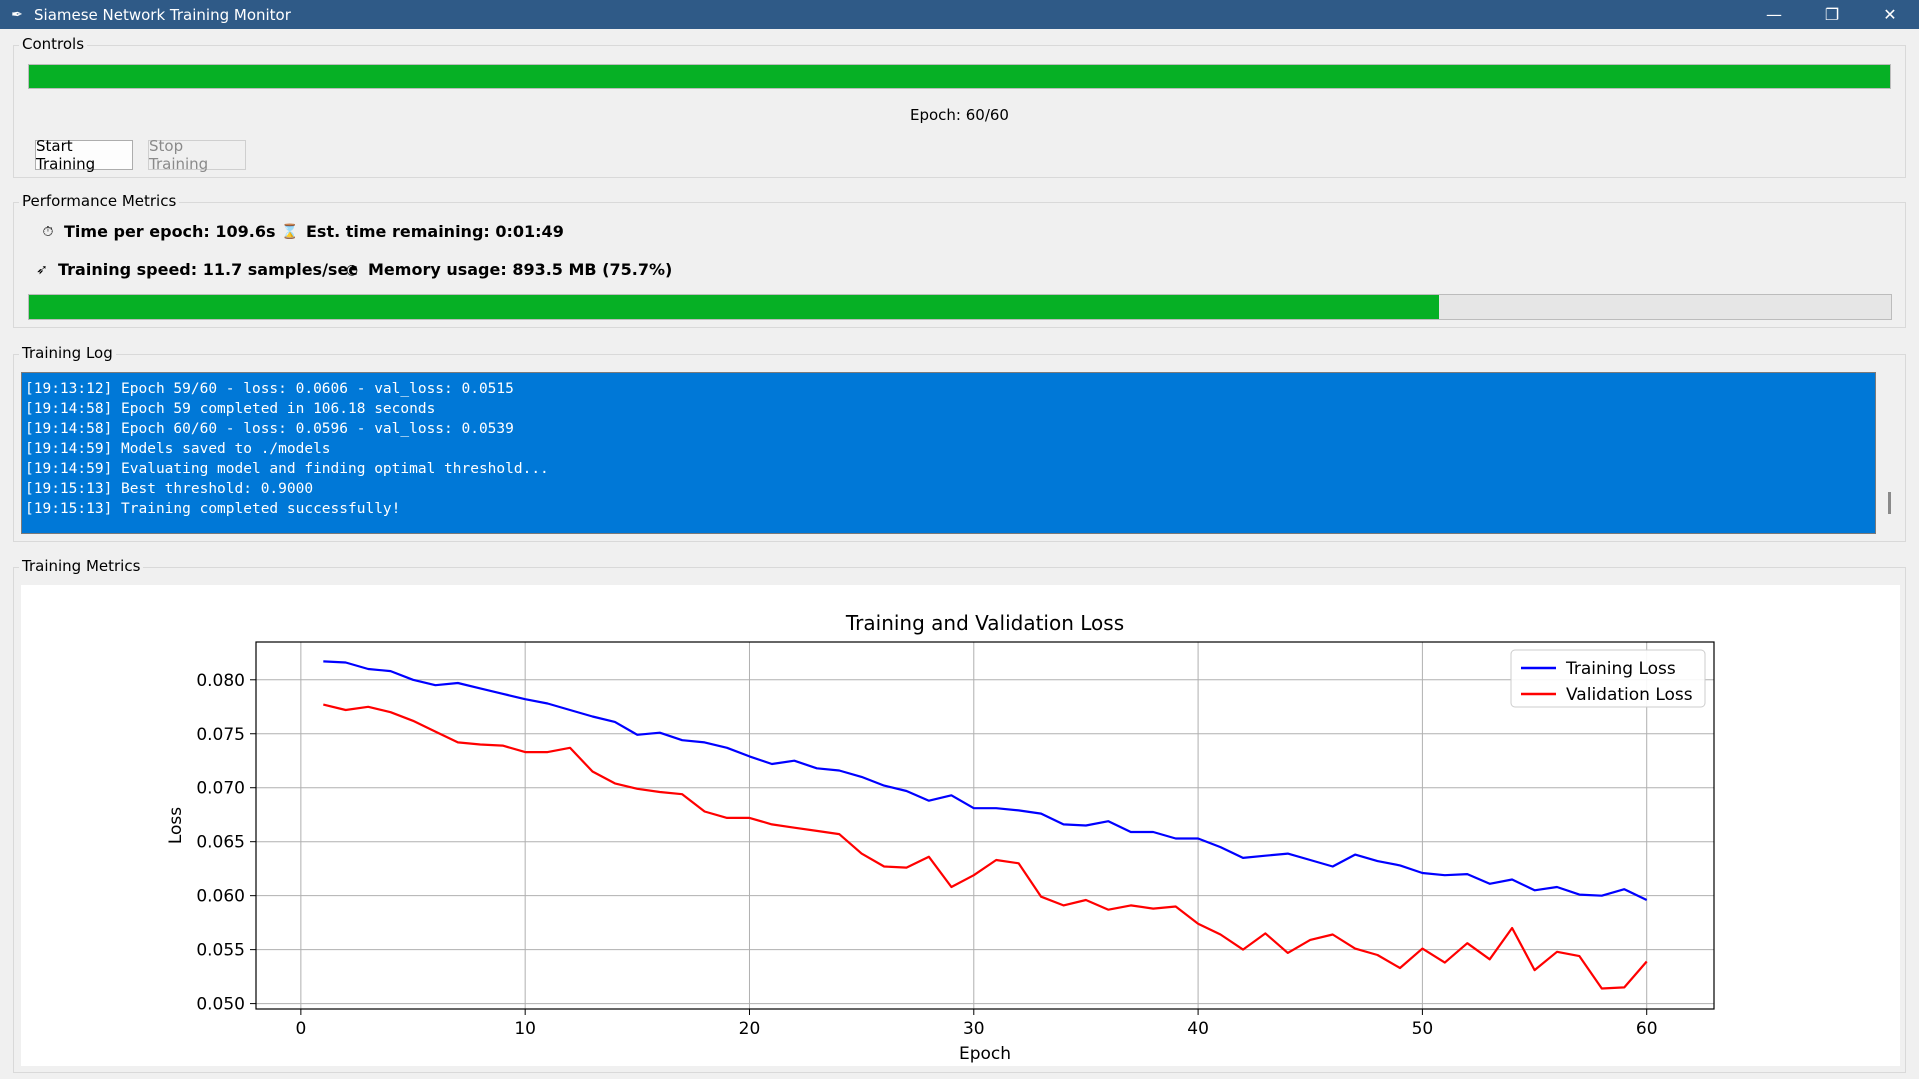 The image size is (1919, 1079). Describe the element at coordinates (176, 825) in the screenshot. I see `y-axis-label: Loss` at that location.